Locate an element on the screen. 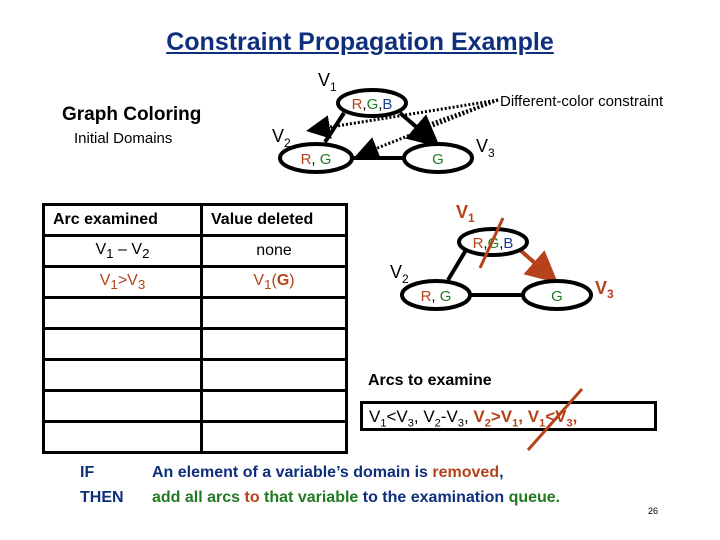  bottom-node-v3-domain: G is located at coordinates (557, 296).